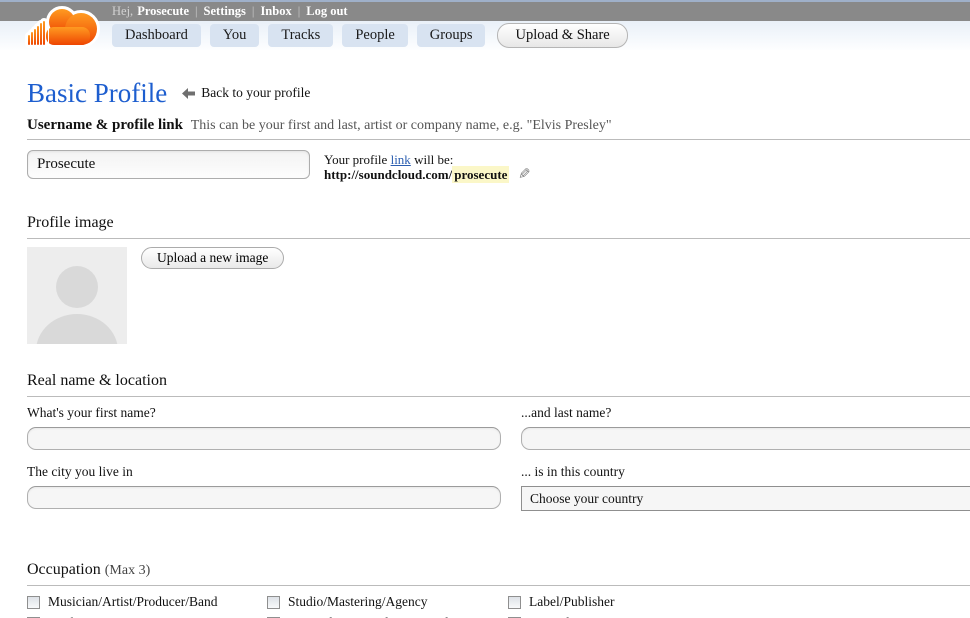 This screenshot has height=618, width=970. I want to click on username-input, so click(168, 164).